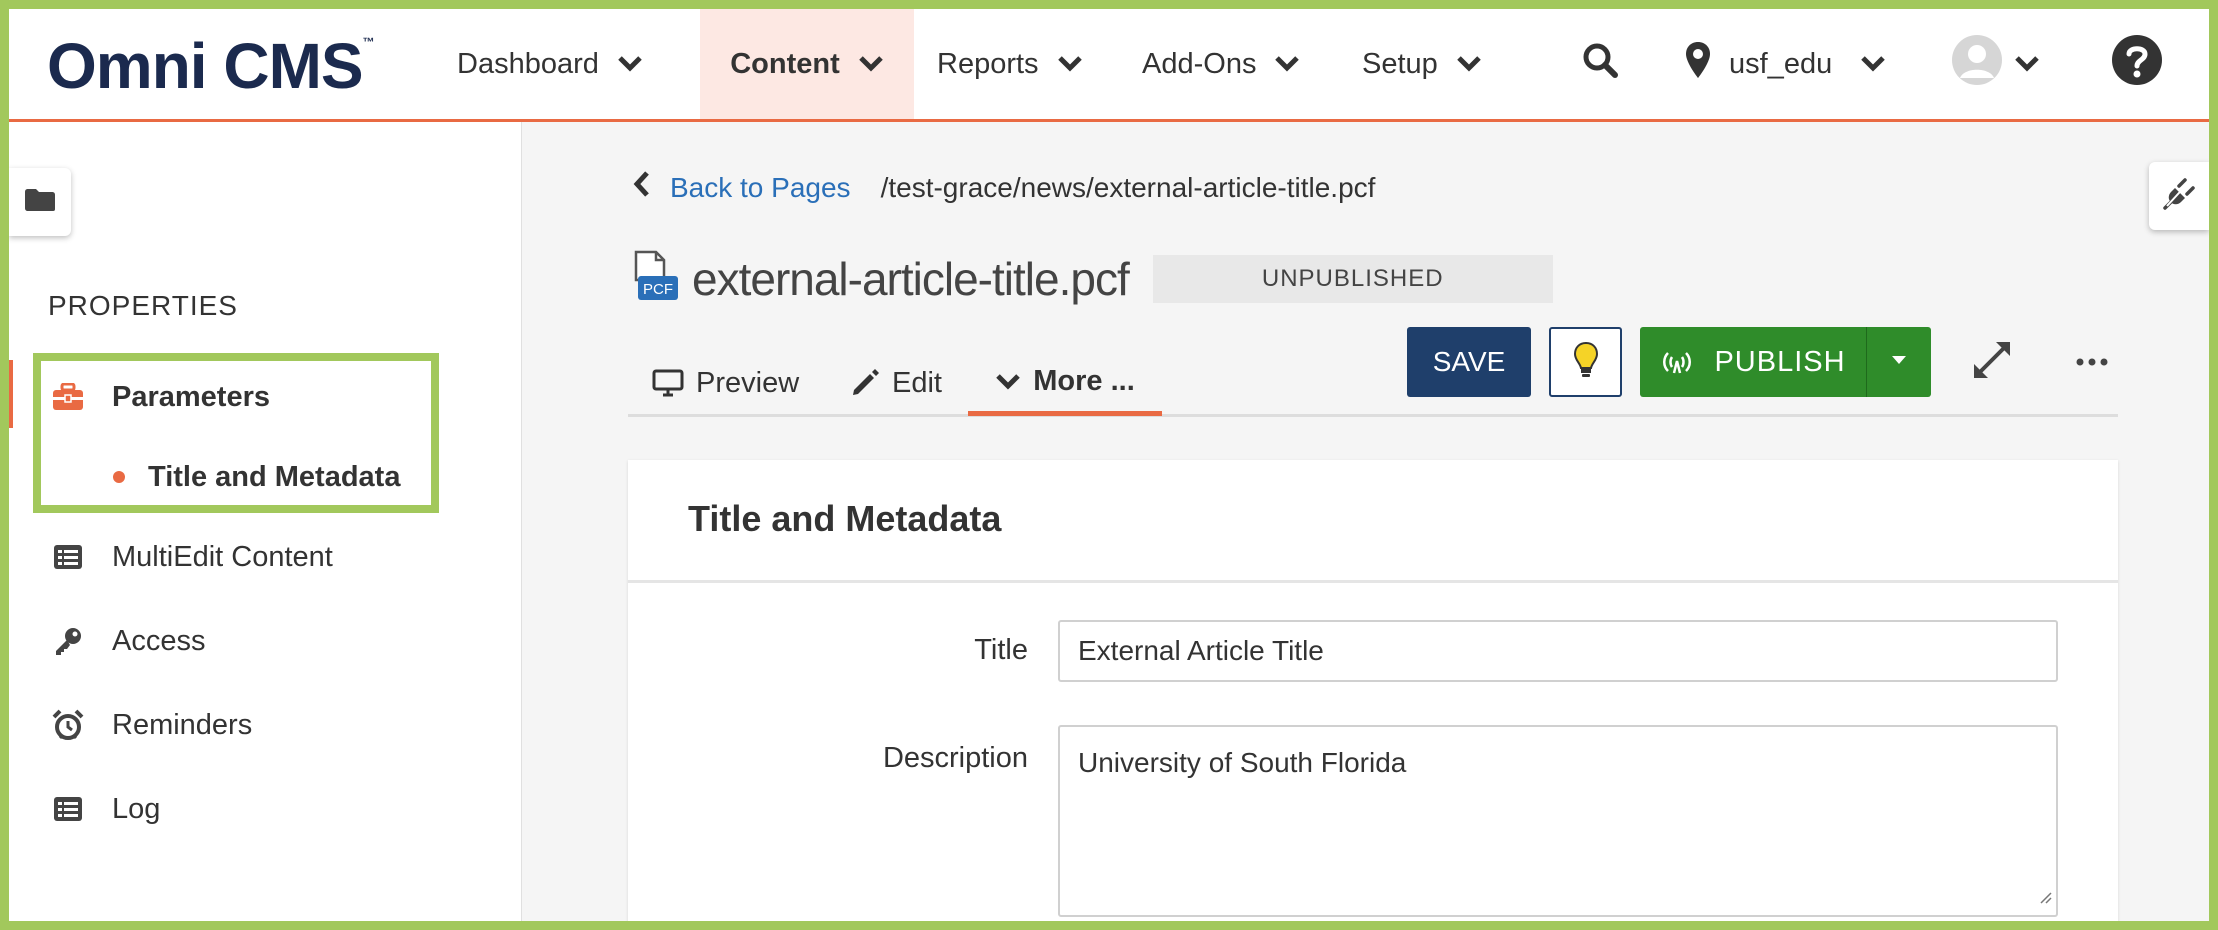 This screenshot has height=930, width=2218. Describe the element at coordinates (182, 724) in the screenshot. I see `sidebar-item-label: Reminders` at that location.